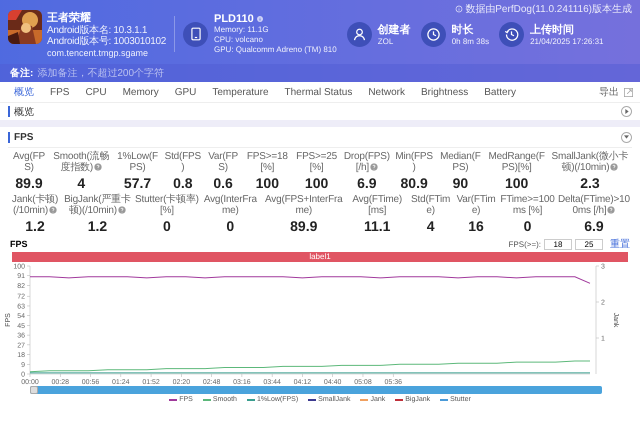 The height and width of the screenshot is (421, 640). Describe the element at coordinates (548, 9) in the screenshot. I see `version-note: 数据由PerfDog(11.0.241116)版本生成` at that location.